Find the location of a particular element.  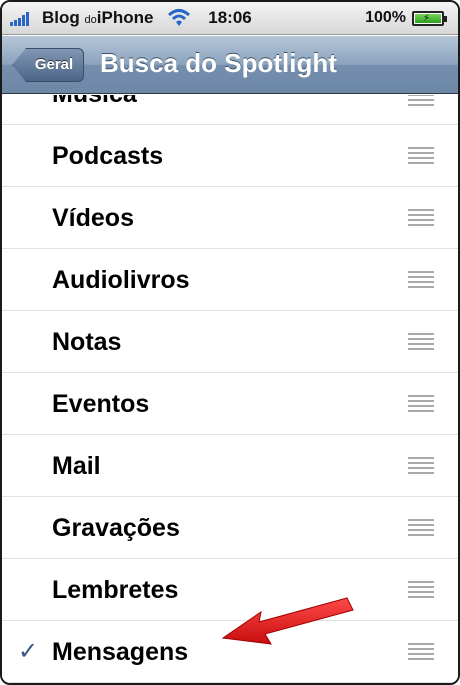

red-arrow-icon is located at coordinates (287, 621).